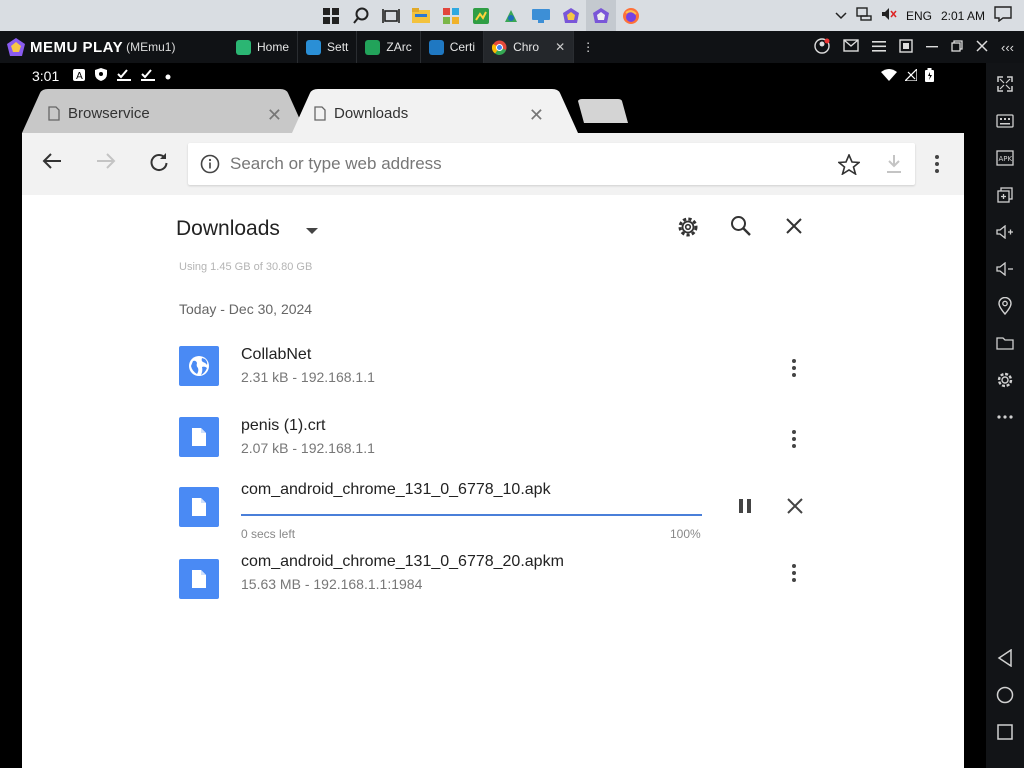 This screenshot has height=768, width=1024. Describe the element at coordinates (603, 111) in the screenshot. I see `new-tab-button` at that location.